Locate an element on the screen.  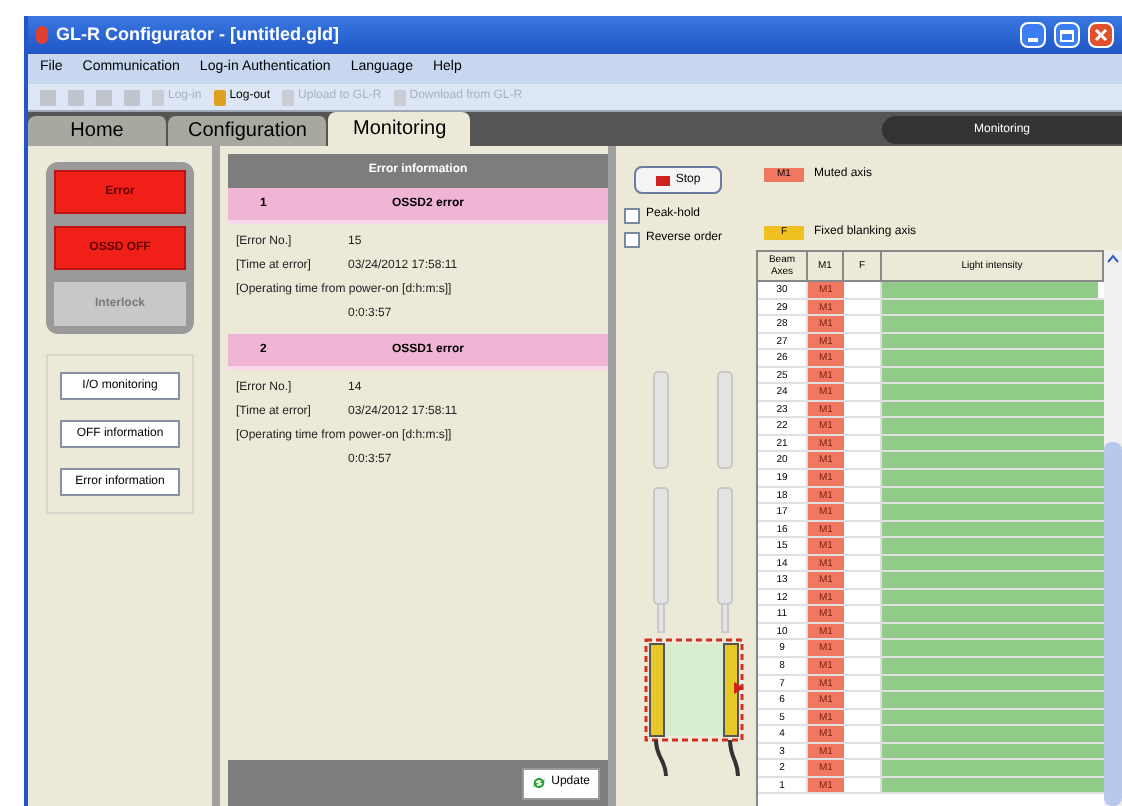
scrollbar is located at coordinates (1113, 528).